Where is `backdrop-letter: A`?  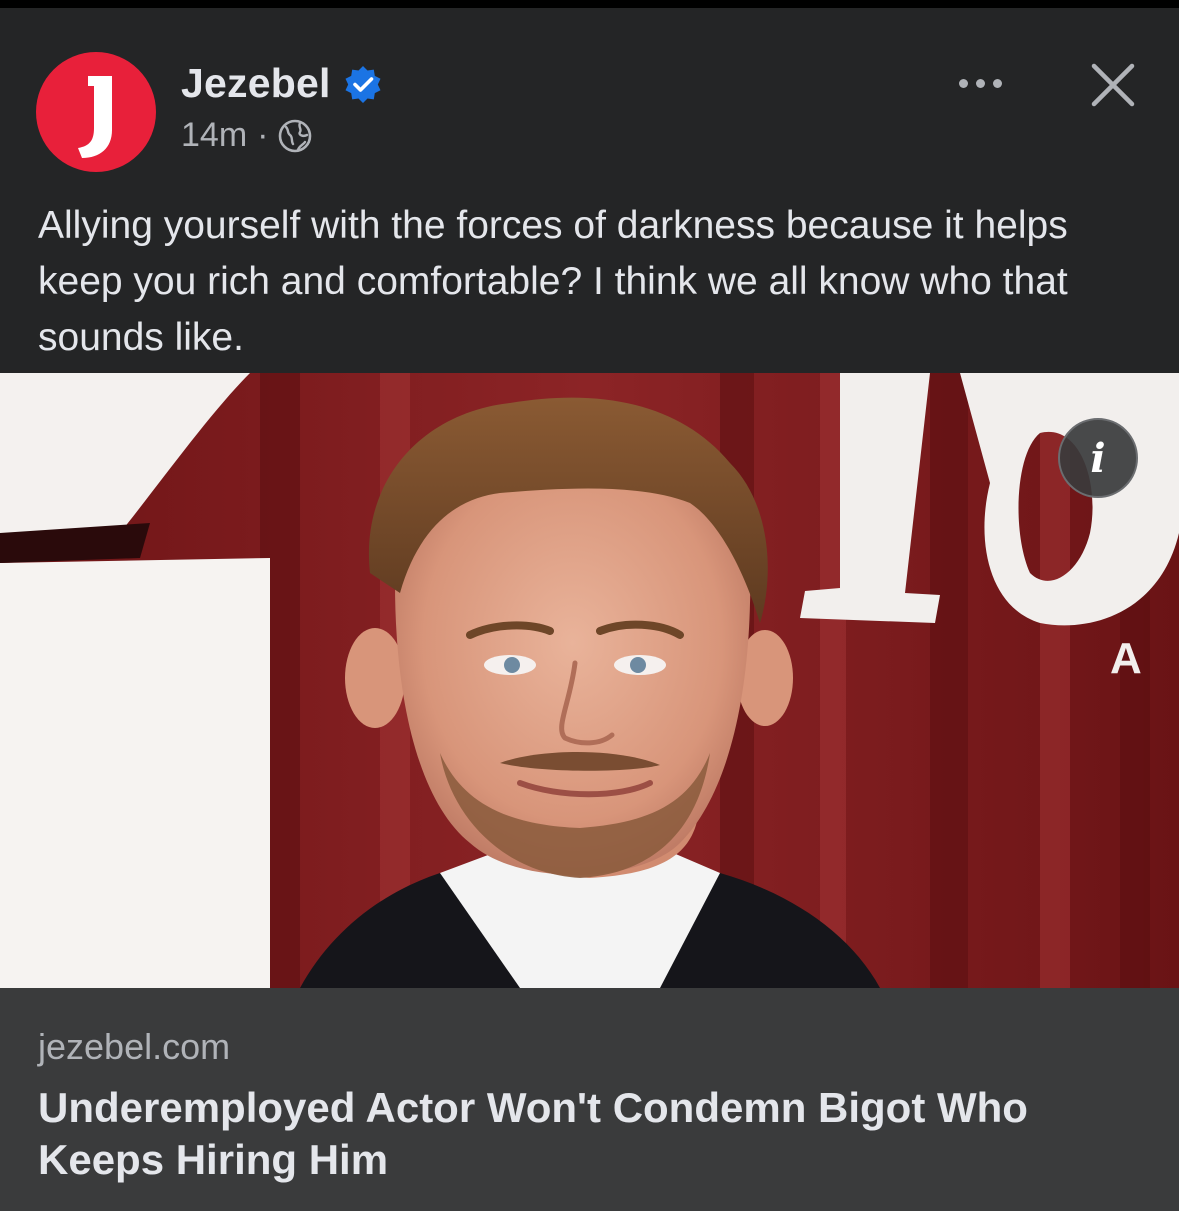
backdrop-letter: A is located at coordinates (1126, 658).